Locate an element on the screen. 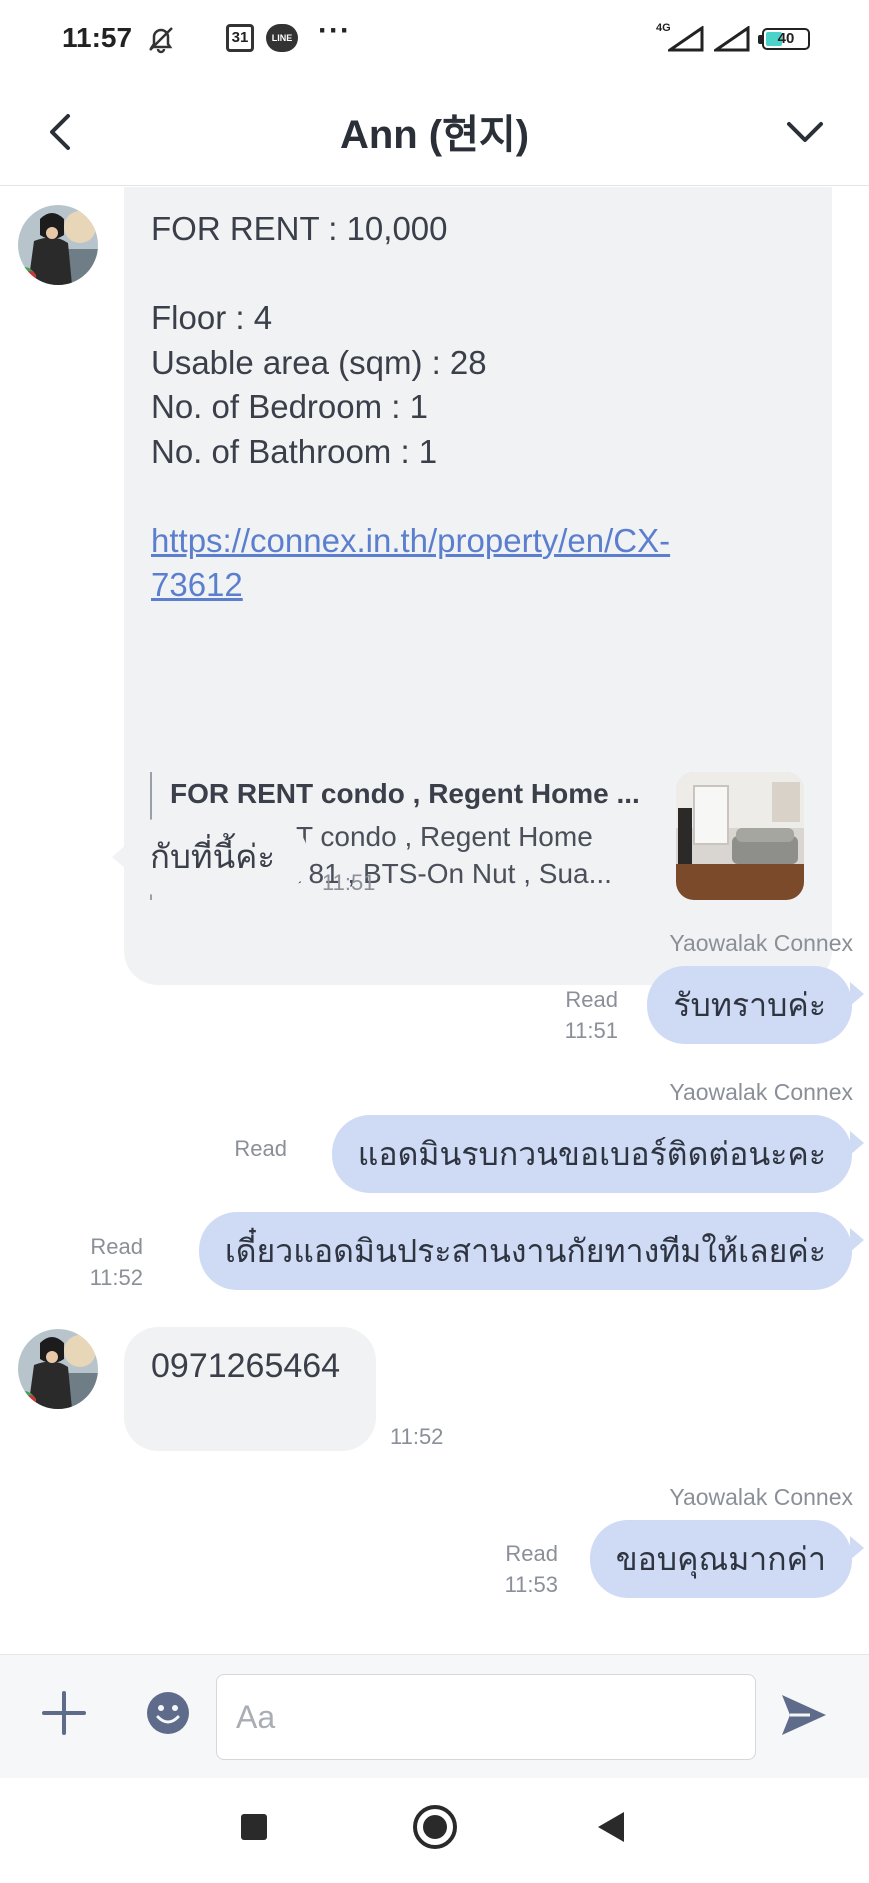  system-nav-bar is located at coordinates (434, 1830).